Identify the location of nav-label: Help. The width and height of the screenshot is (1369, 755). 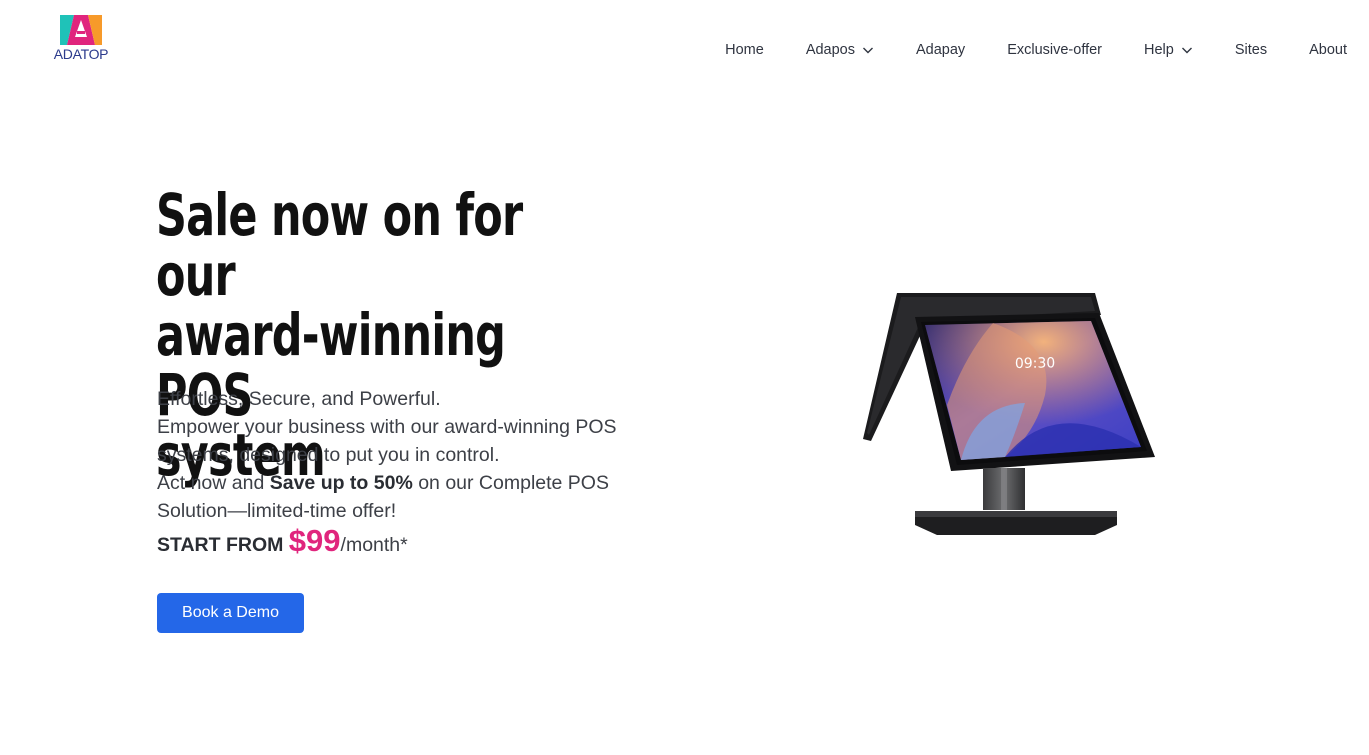
(1159, 50).